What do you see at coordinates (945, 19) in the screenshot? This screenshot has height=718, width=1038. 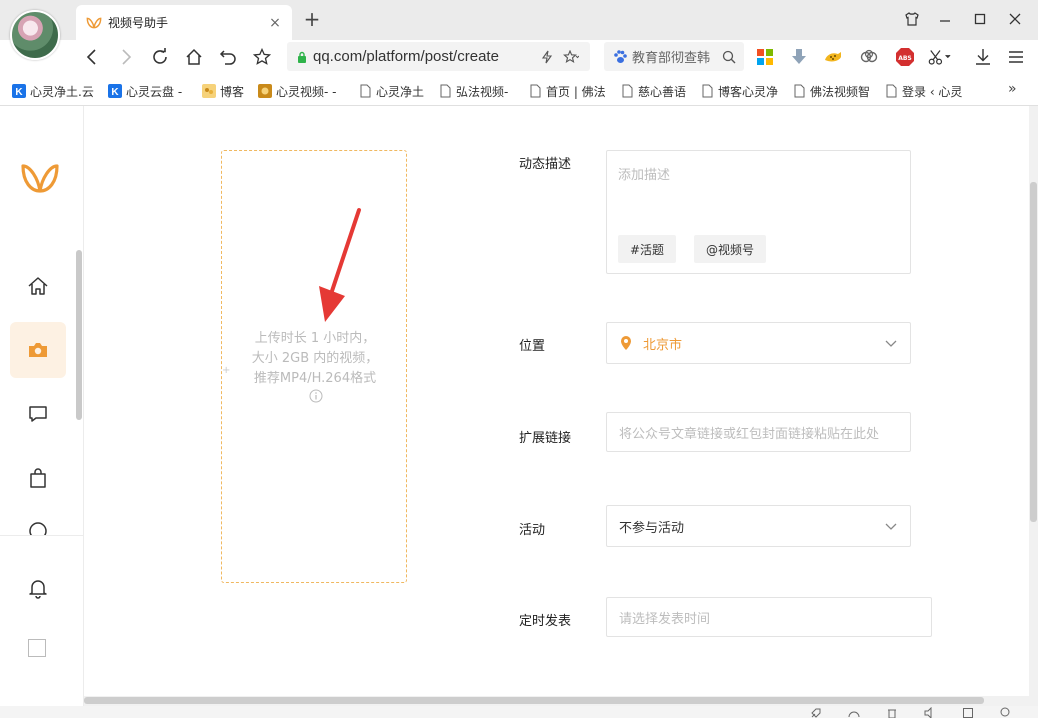 I see `minimize-icon` at bounding box center [945, 19].